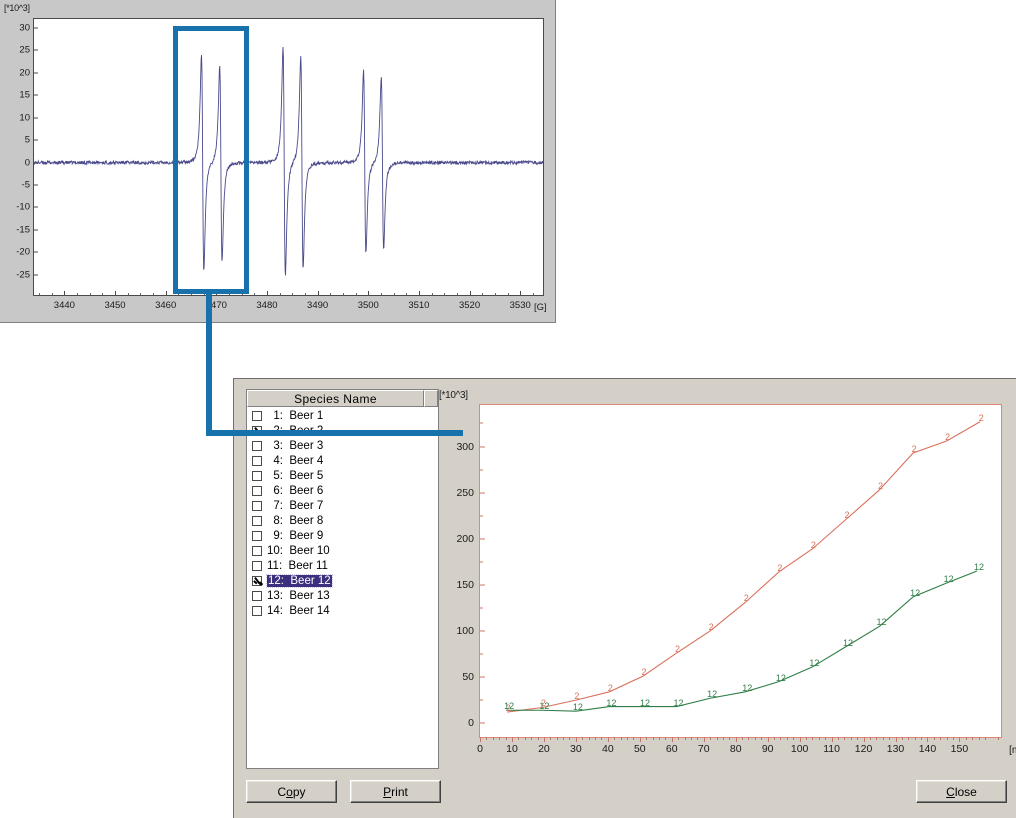 This screenshot has height=818, width=1016. I want to click on copy-label-pre: C, so click(282, 791).